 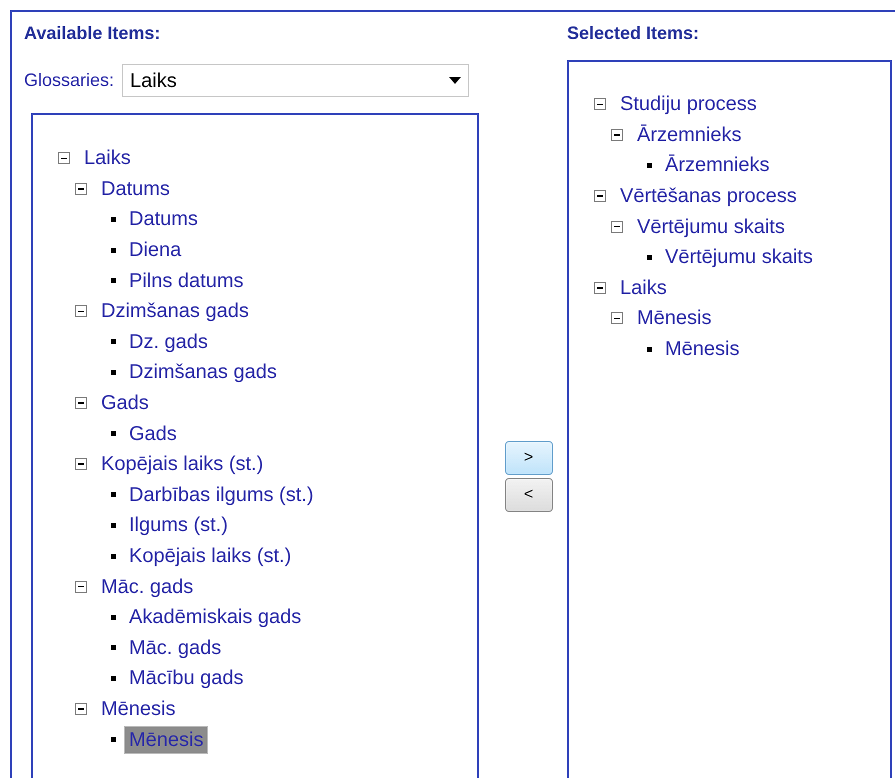 I want to click on tree-item: Ilgums (st.), so click(x=178, y=525).